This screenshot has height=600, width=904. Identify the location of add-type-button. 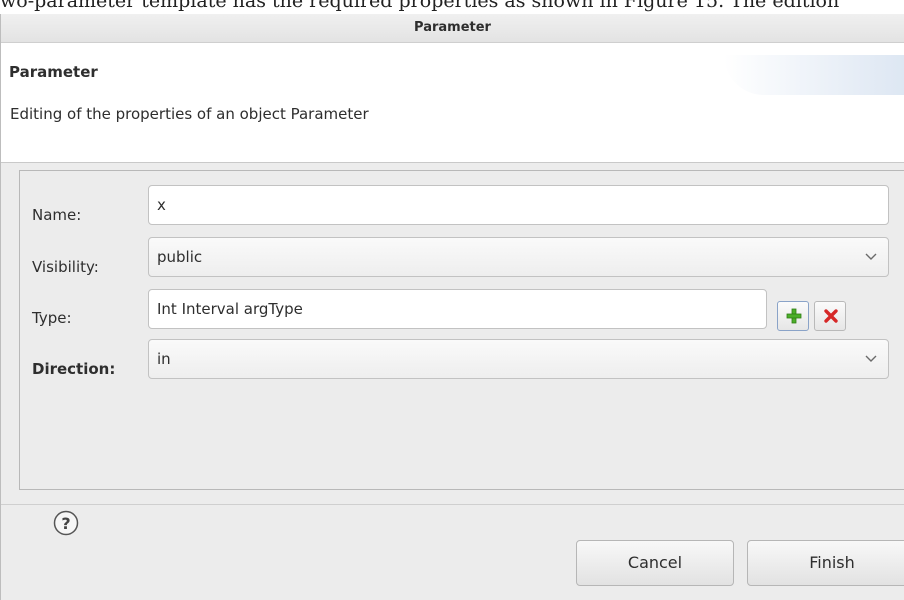
(793, 316).